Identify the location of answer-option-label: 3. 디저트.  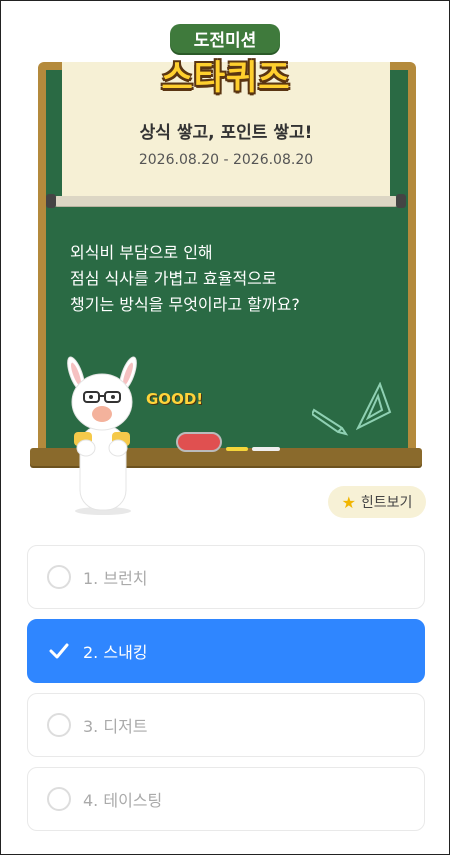
(115, 726).